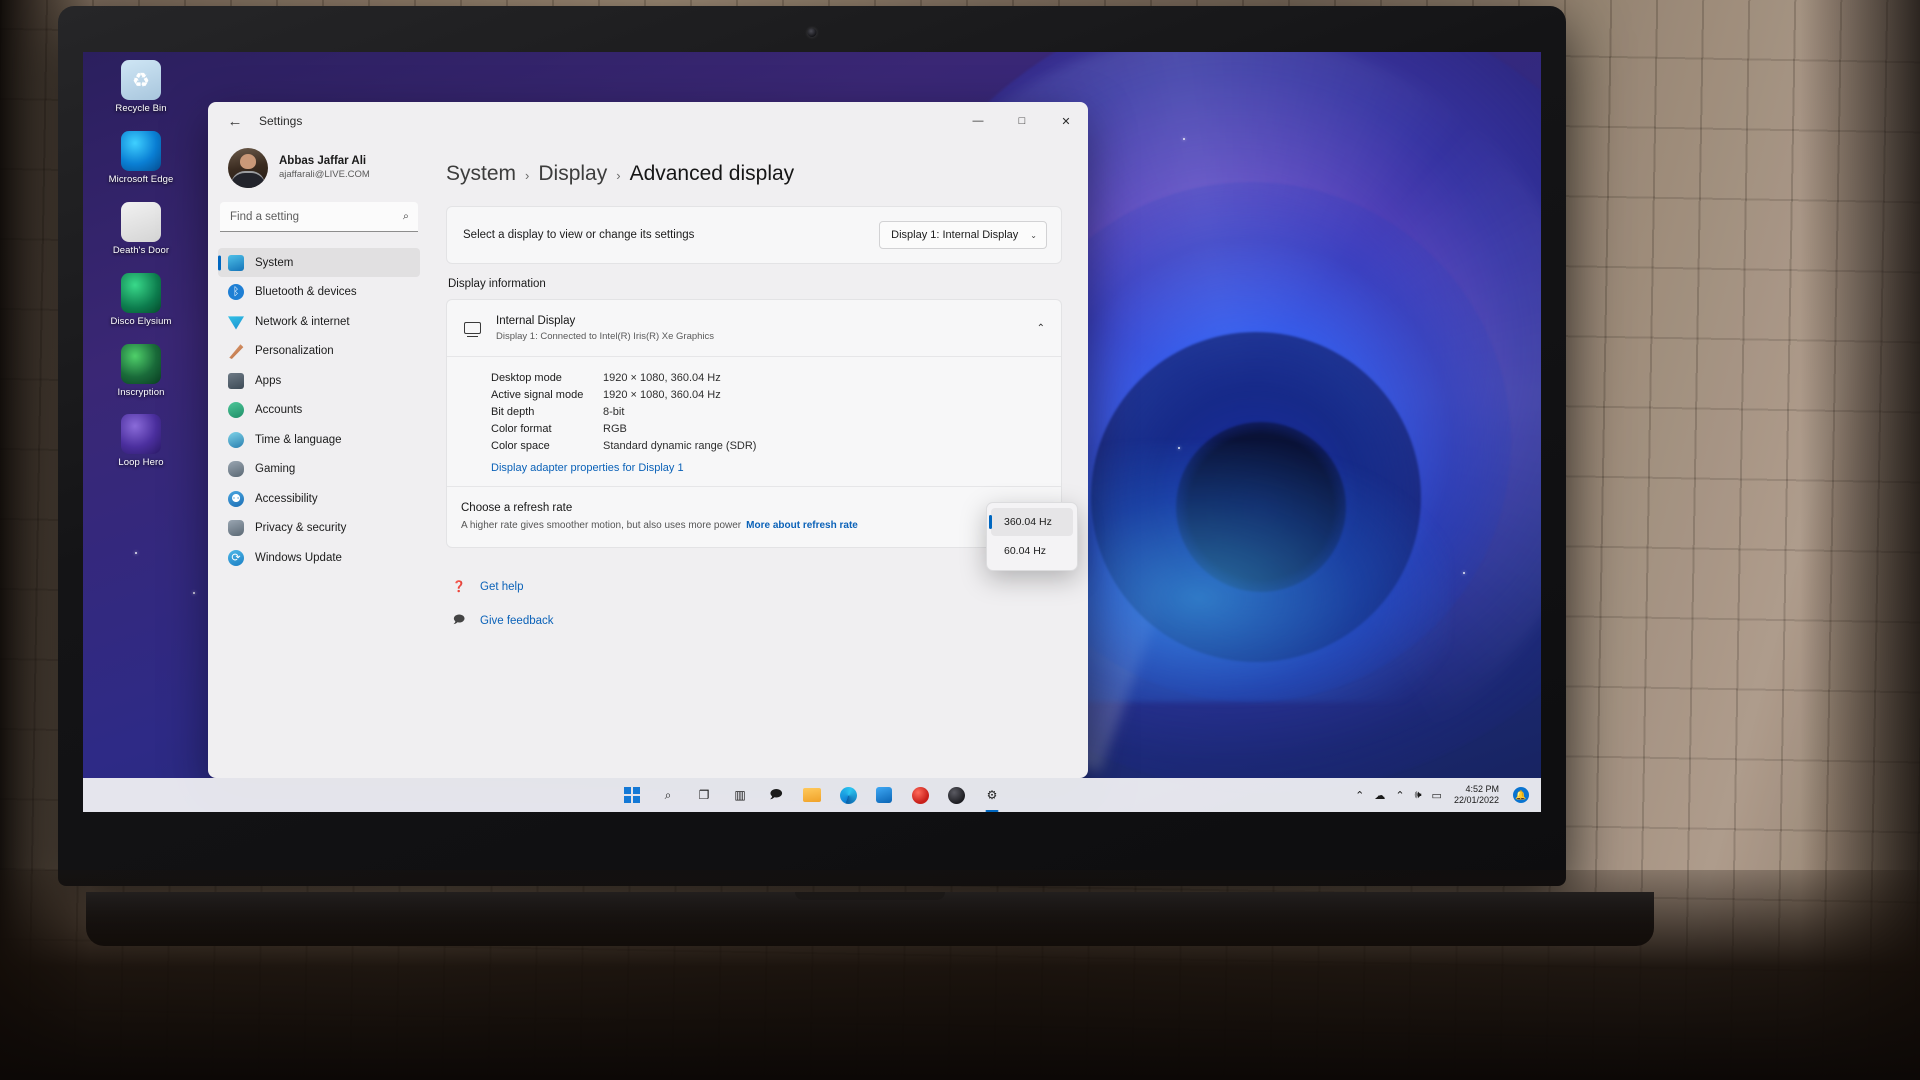 The width and height of the screenshot is (1920, 1080). I want to click on sidebar-item-accounts: Accounts, so click(319, 410).